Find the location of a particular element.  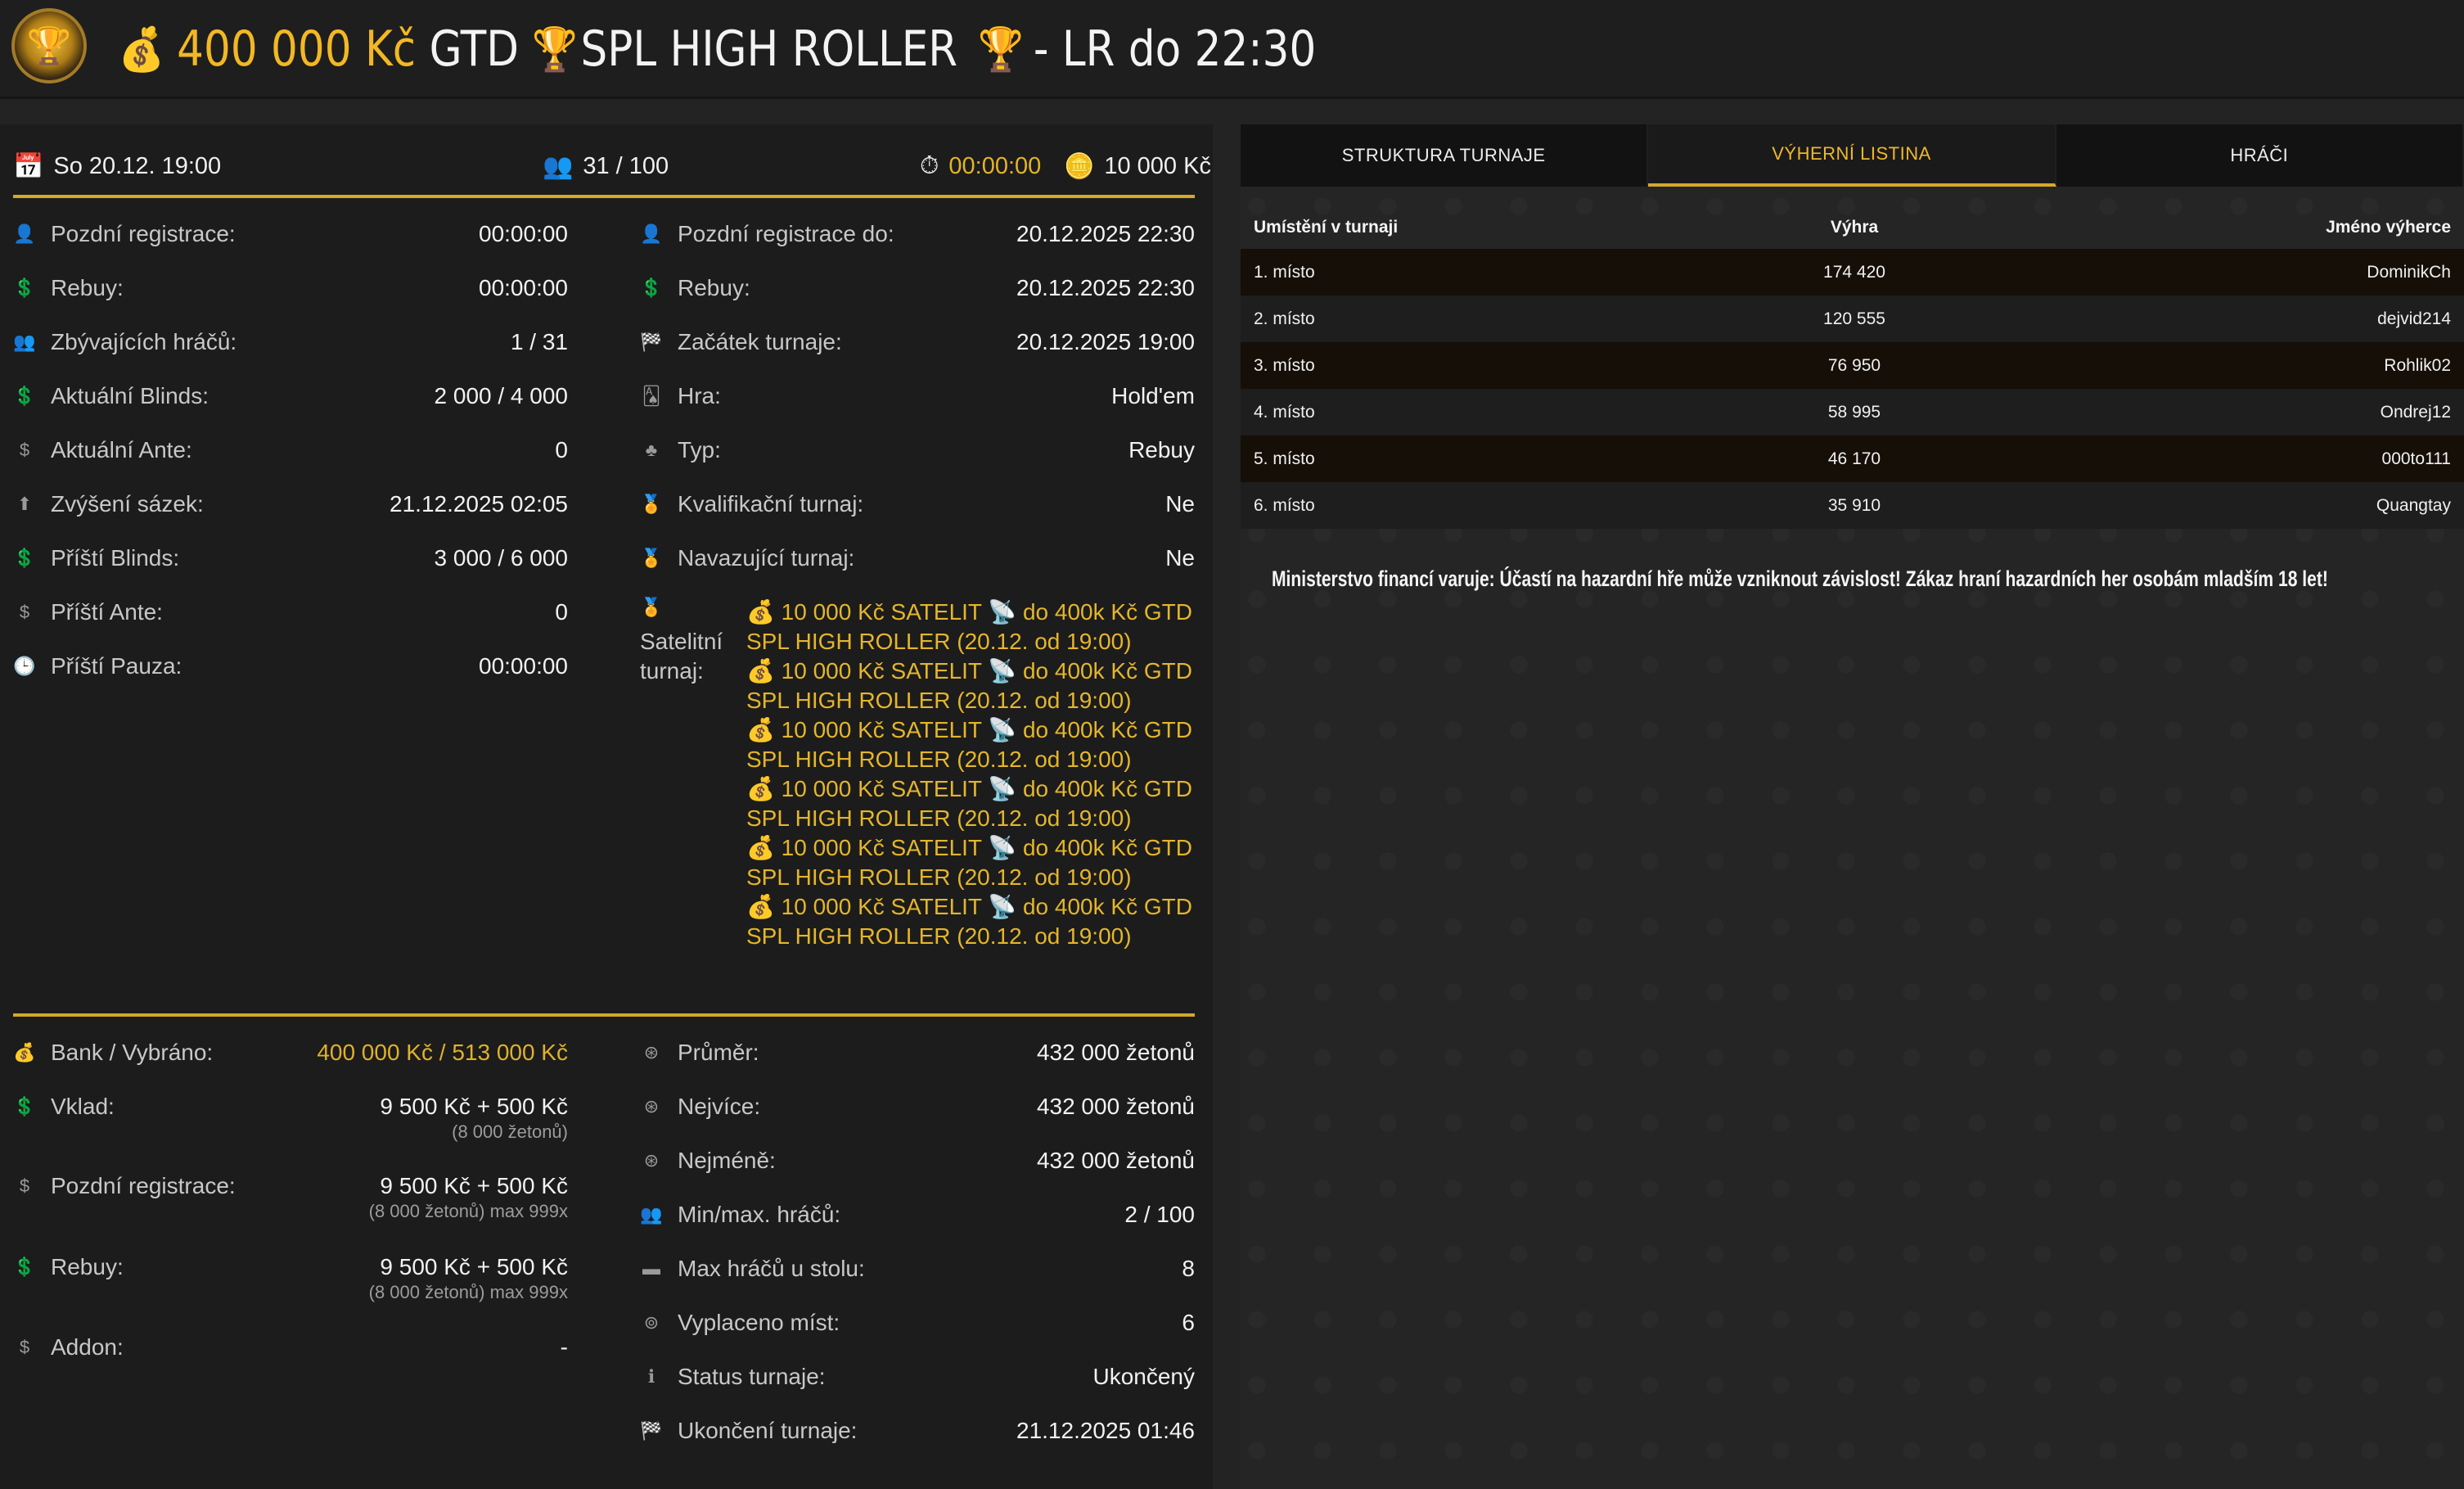

detail-label: Nejméně: is located at coordinates (727, 1160).